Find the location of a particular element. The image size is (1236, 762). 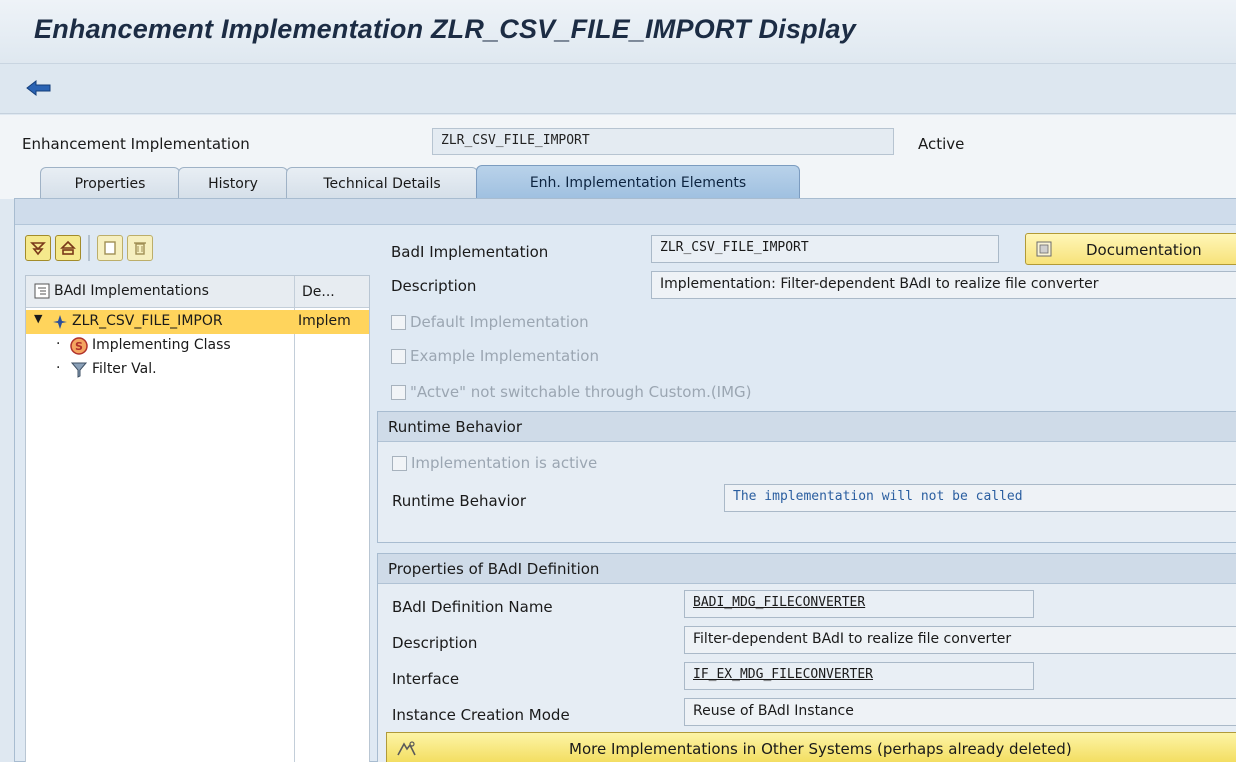

enhancement-implementation-field: ZLR_CSV_FILE_IMPORT is located at coordinates (663, 141).